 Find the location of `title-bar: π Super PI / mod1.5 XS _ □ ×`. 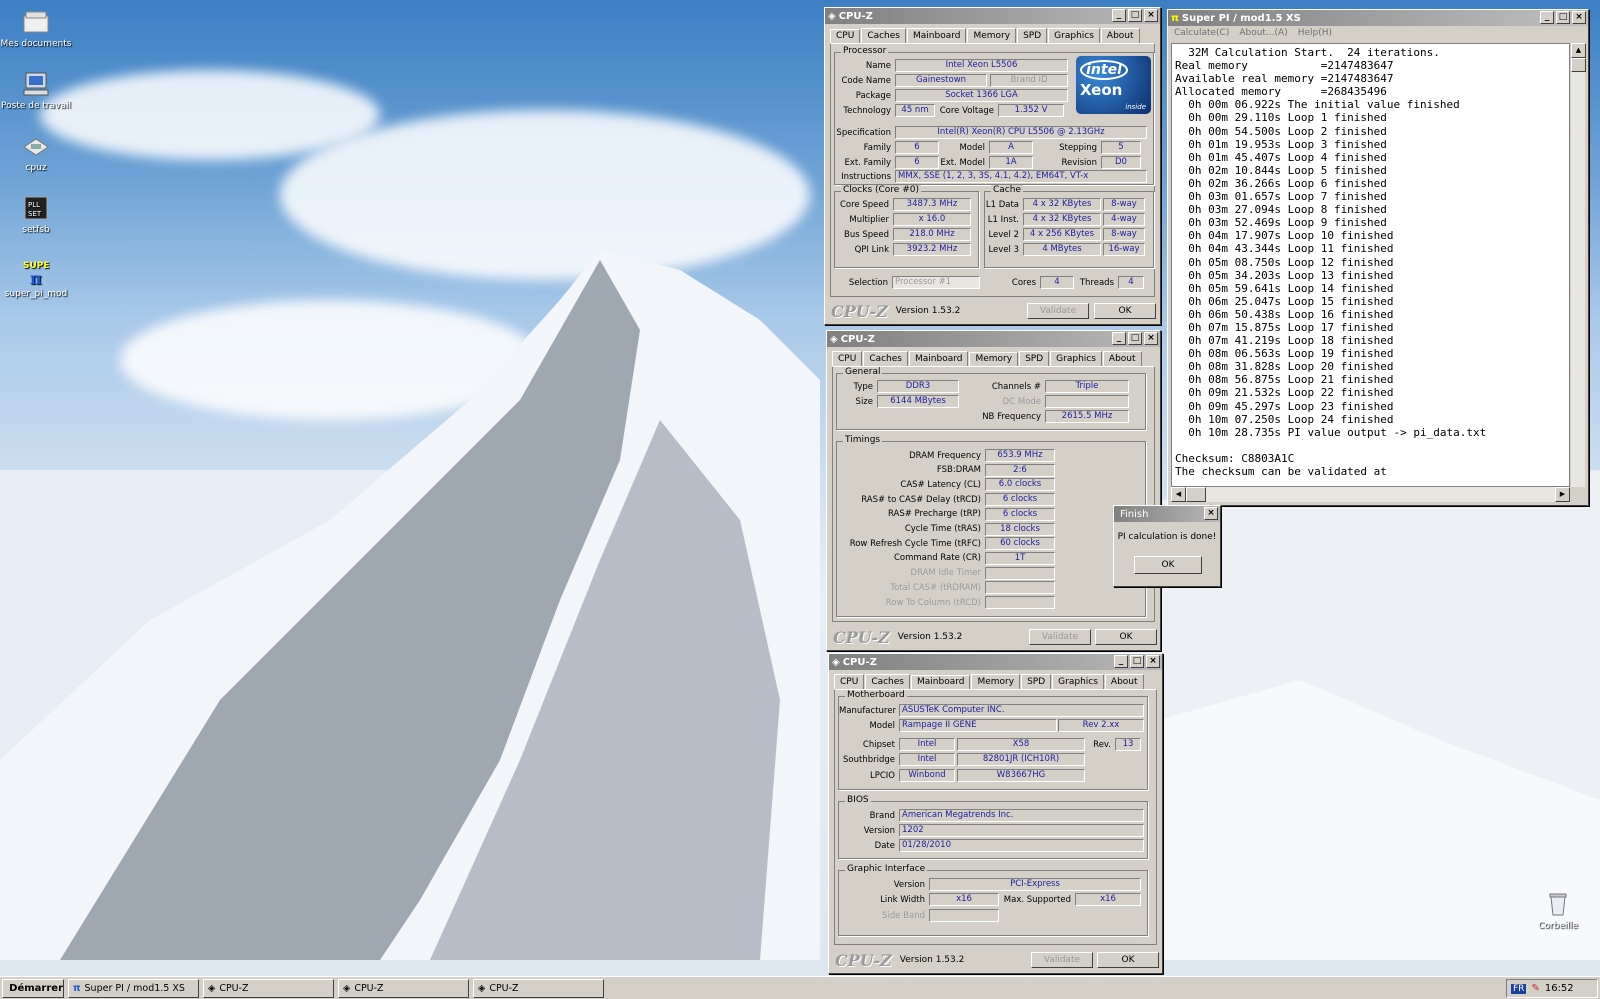

title-bar: π Super PI / mod1.5 XS _ □ × is located at coordinates (1378, 18).